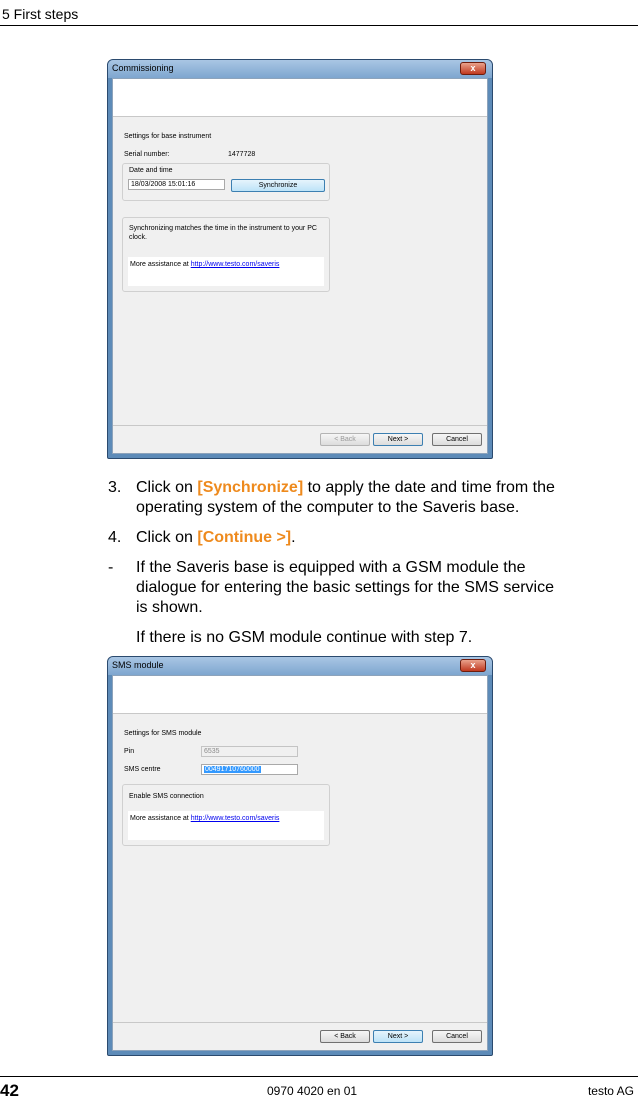  I want to click on gsm-line3: is shown., so click(169, 607).